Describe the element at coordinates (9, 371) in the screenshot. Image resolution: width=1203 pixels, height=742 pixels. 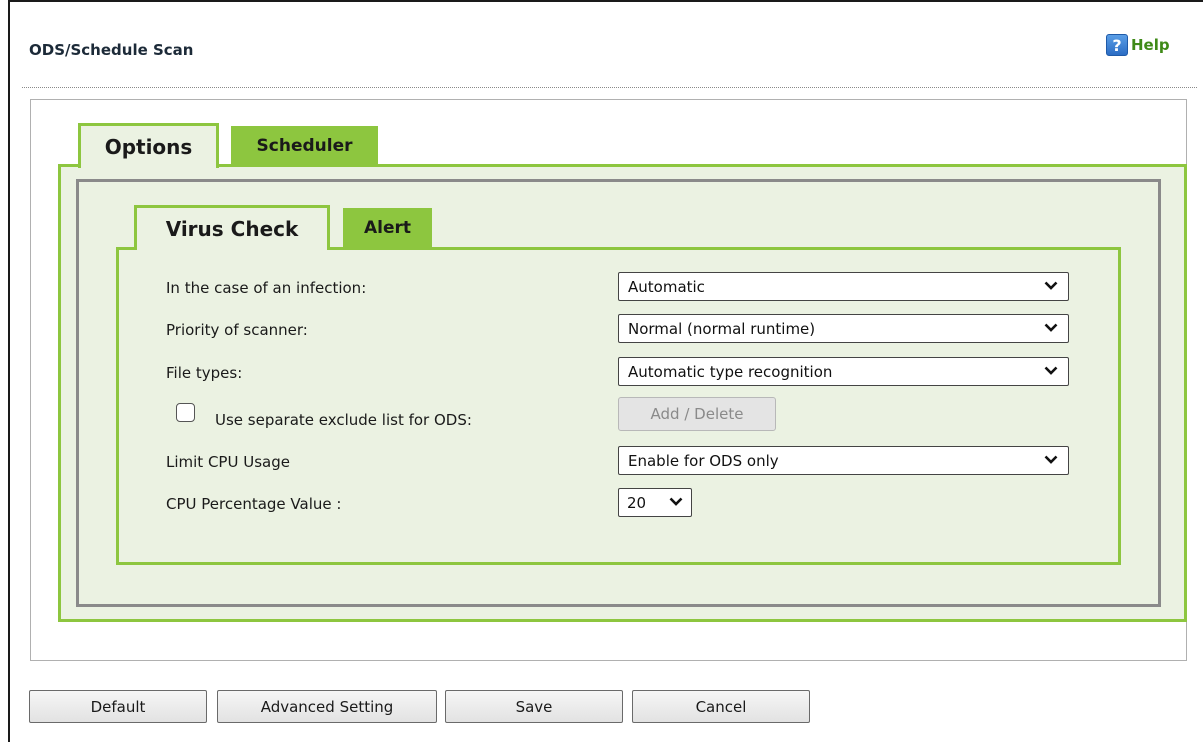
I see `window-frame-left` at that location.